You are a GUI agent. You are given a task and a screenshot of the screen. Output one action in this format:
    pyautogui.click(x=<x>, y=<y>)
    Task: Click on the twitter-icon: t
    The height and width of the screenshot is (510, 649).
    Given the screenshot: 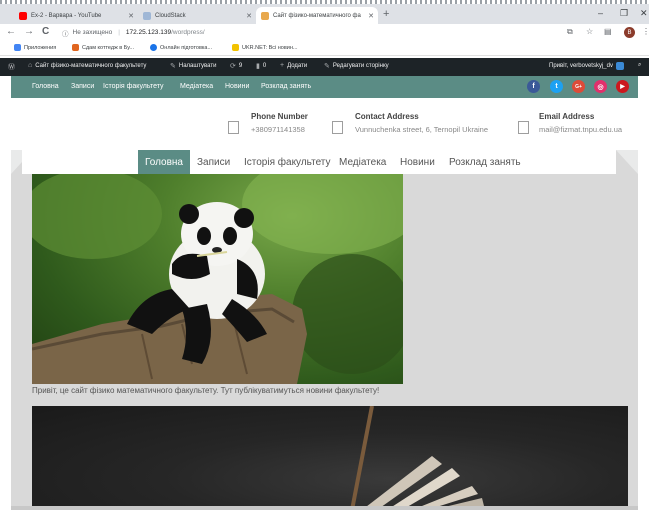 What is the action you would take?
    pyautogui.click(x=556, y=86)
    